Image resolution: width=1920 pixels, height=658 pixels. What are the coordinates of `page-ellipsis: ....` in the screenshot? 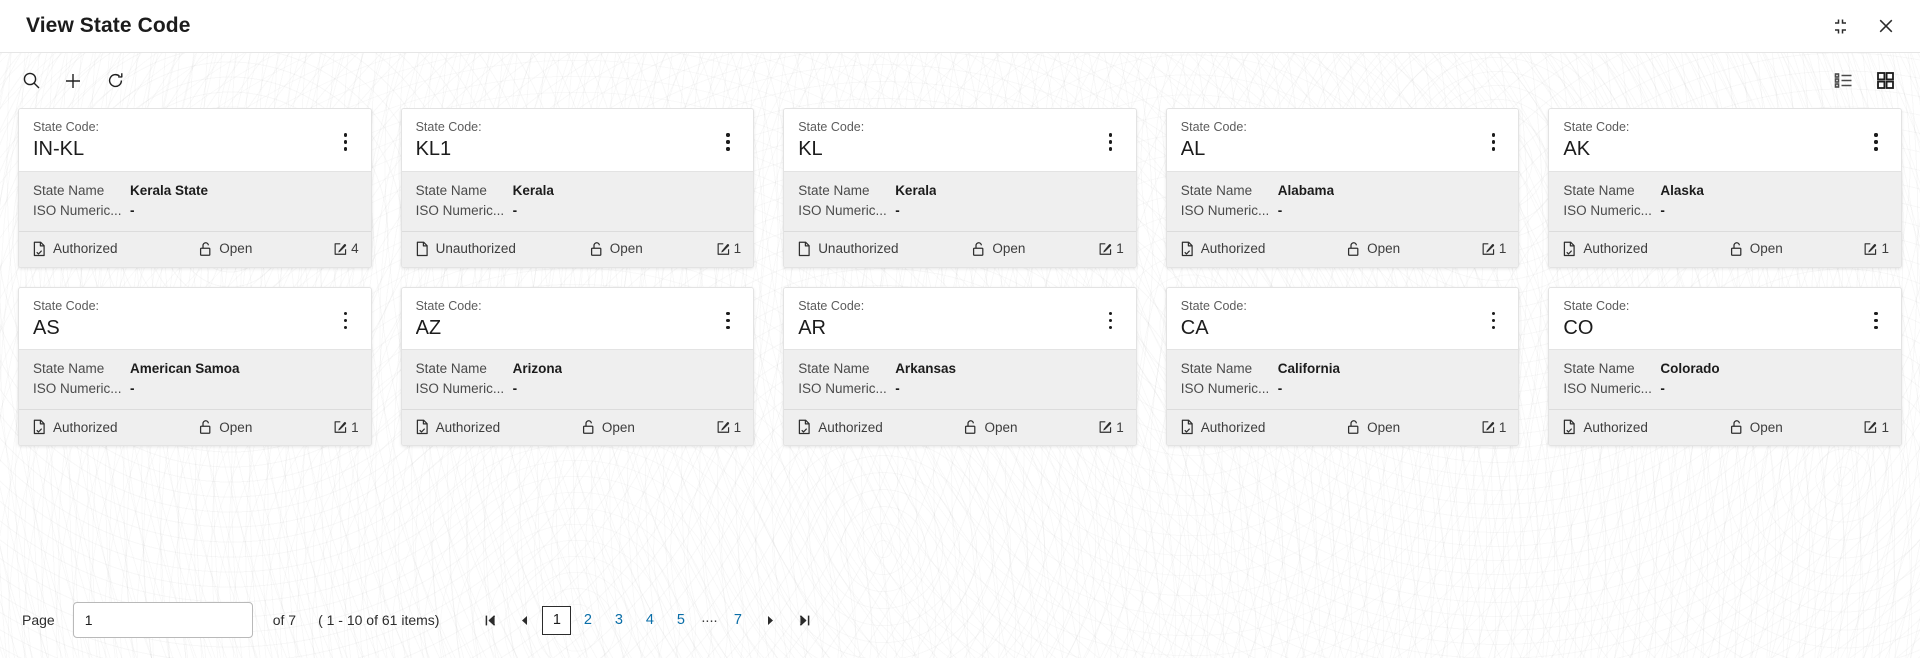 It's located at (709, 620).